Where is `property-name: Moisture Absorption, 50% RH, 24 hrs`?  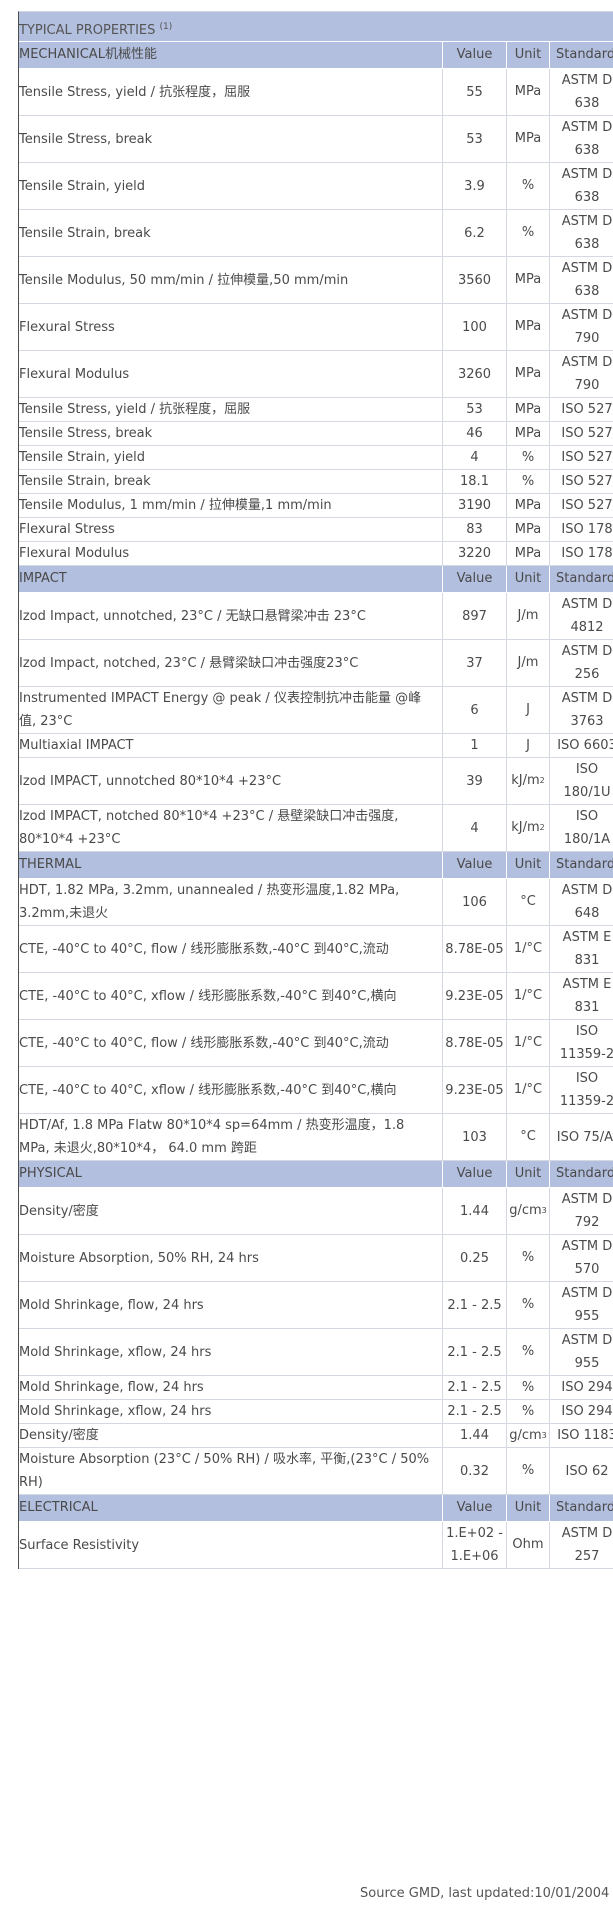
property-name: Moisture Absorption, 50% RH, 24 hrs is located at coordinates (231, 1258).